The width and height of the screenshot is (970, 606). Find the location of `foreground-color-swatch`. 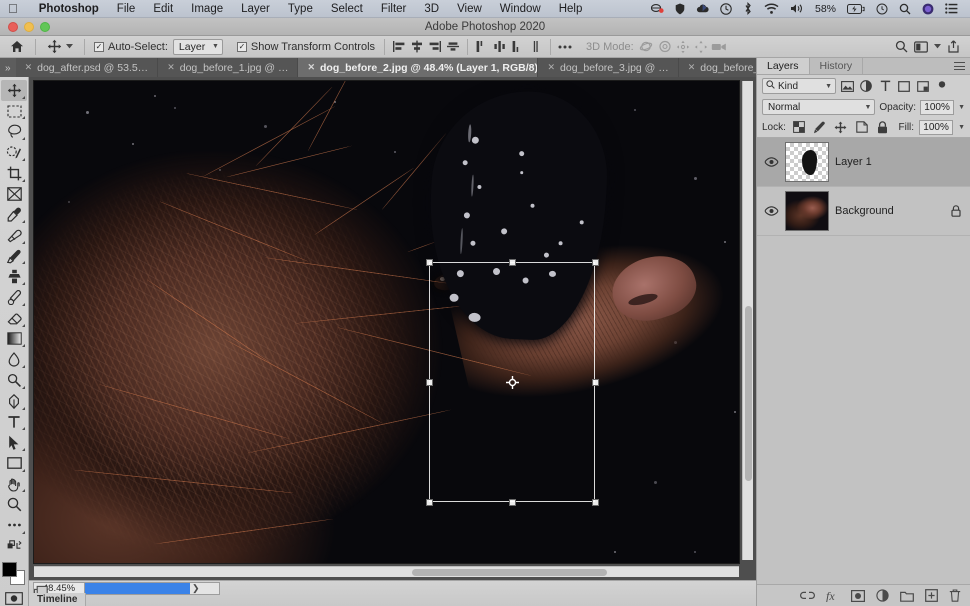

foreground-color-swatch is located at coordinates (9, 569).